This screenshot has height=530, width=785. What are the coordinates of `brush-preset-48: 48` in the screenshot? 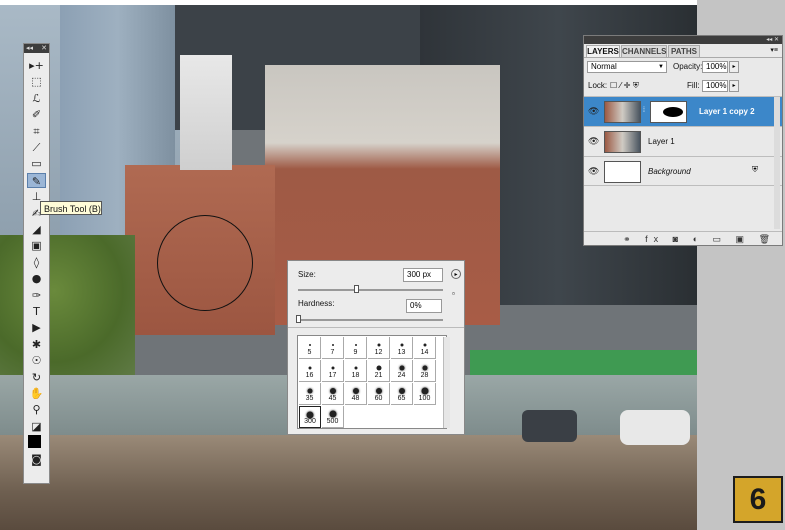 It's located at (356, 394).